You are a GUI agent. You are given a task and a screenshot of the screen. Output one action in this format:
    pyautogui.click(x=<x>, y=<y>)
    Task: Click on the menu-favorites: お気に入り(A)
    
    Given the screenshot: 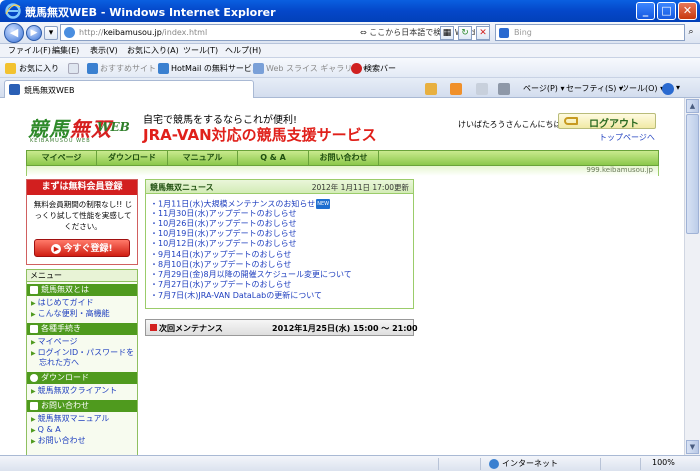 What is the action you would take?
    pyautogui.click(x=153, y=50)
    